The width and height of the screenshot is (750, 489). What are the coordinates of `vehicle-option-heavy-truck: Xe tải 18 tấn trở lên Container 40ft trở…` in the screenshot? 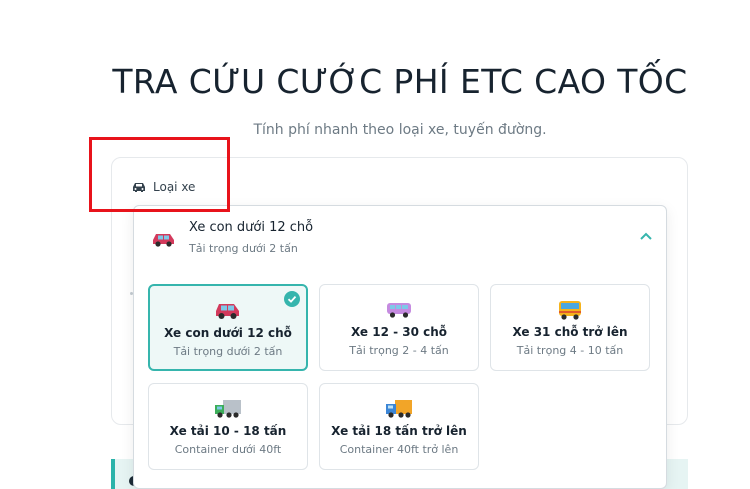 It's located at (399, 426).